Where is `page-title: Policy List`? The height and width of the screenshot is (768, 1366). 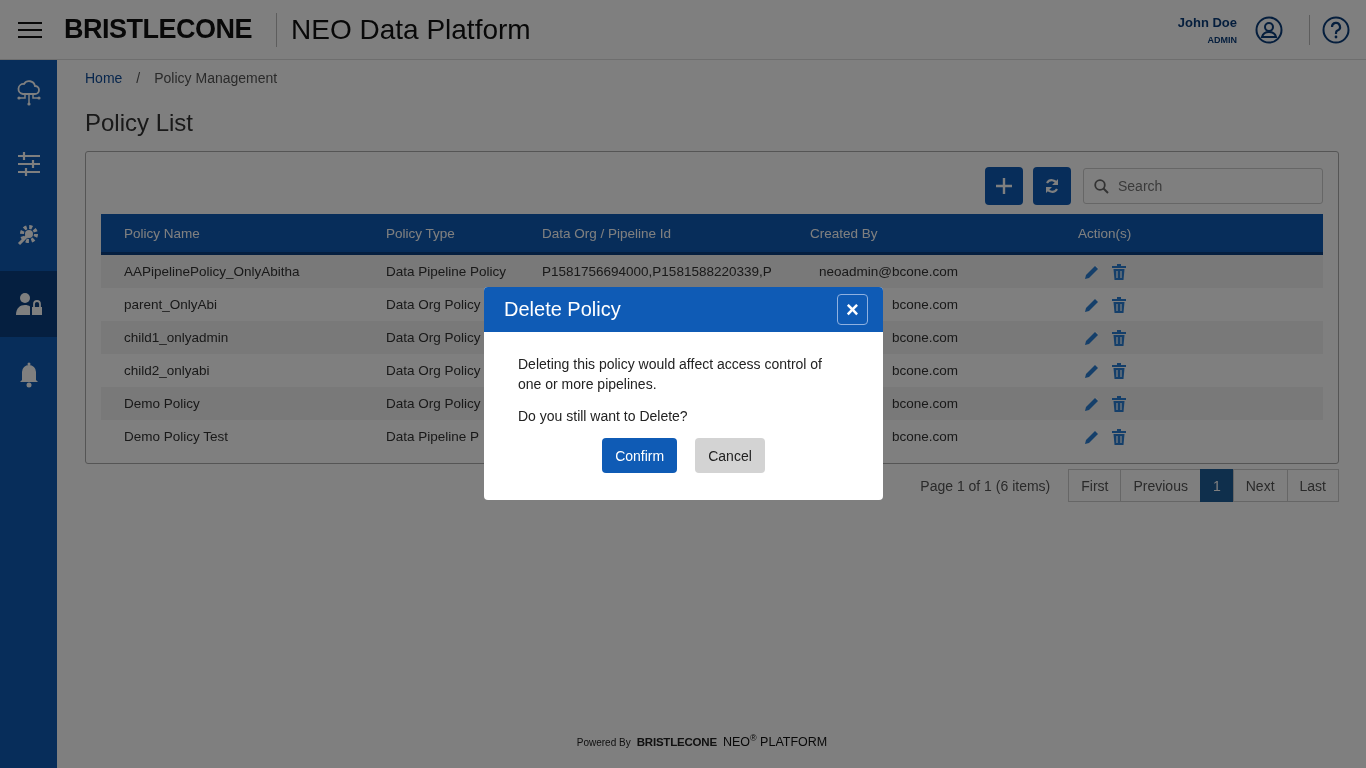 page-title: Policy List is located at coordinates (140, 123).